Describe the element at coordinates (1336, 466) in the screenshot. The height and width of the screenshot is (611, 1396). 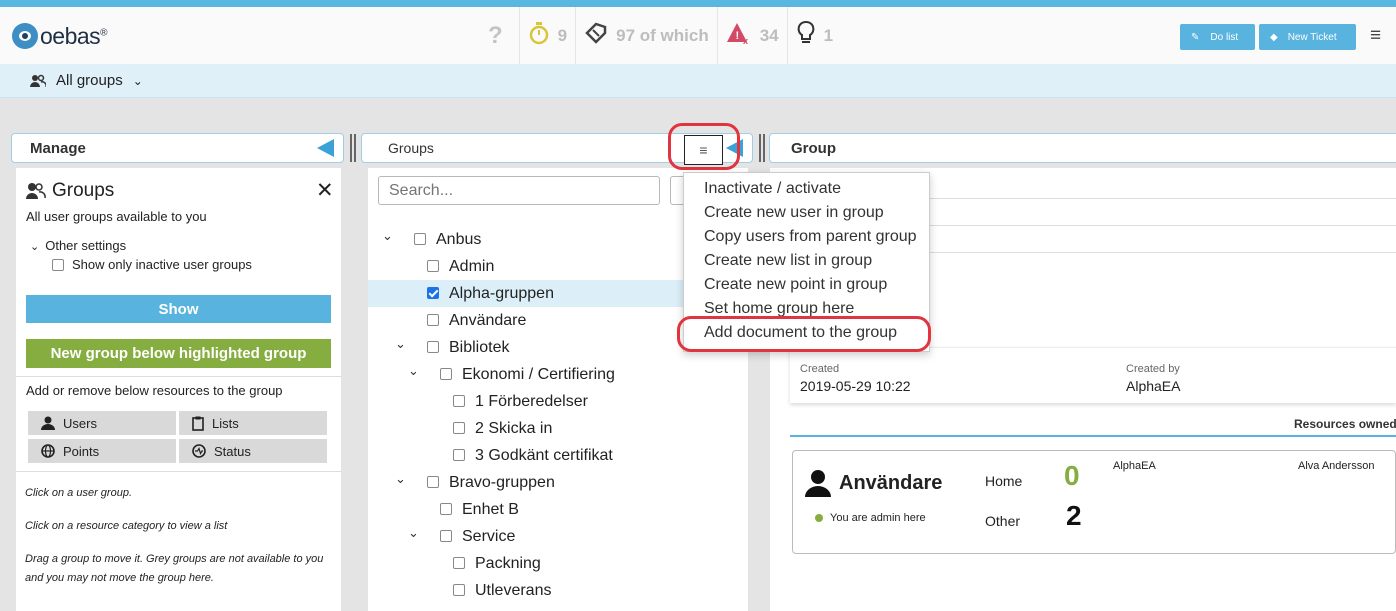
I see `member-name: Alva Andersson` at that location.